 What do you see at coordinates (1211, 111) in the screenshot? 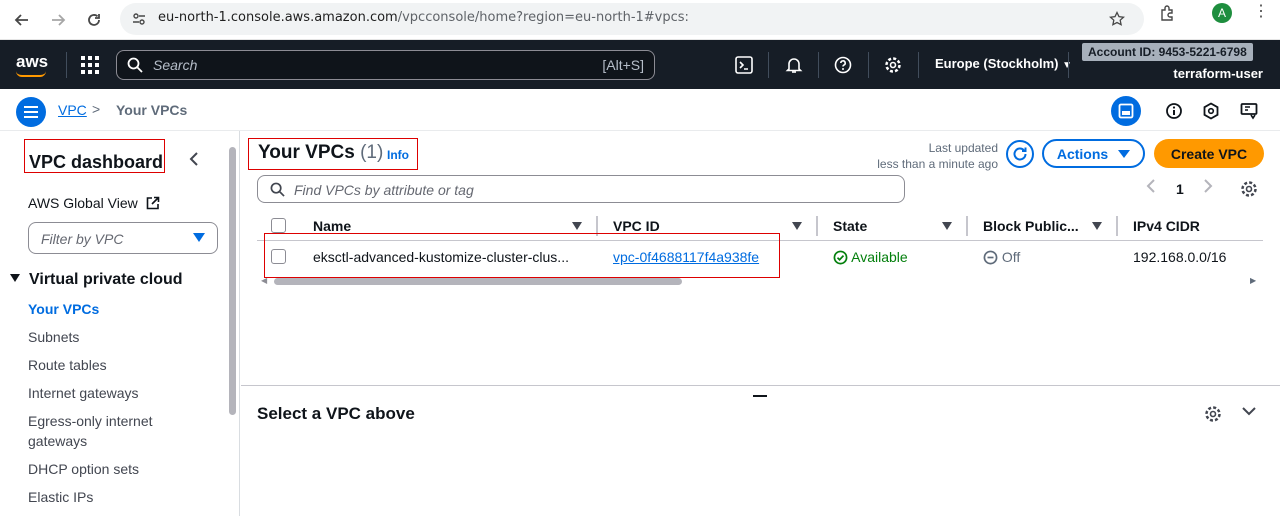
I see `security-panel-icon` at bounding box center [1211, 111].